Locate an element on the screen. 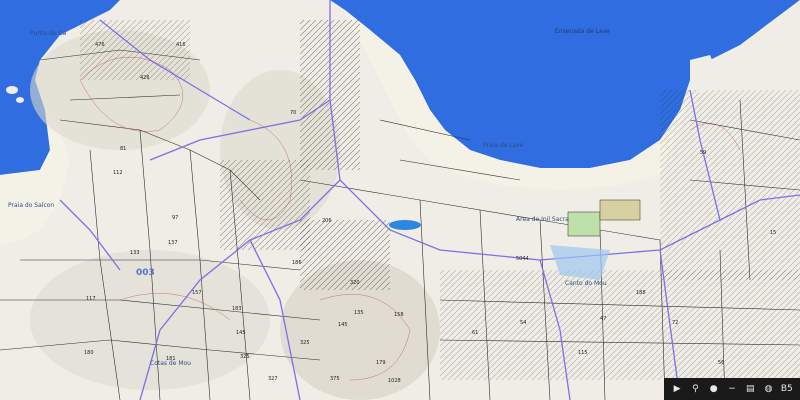 This screenshot has height=400, width=800. scale-label: B5 is located at coordinates (787, 389).